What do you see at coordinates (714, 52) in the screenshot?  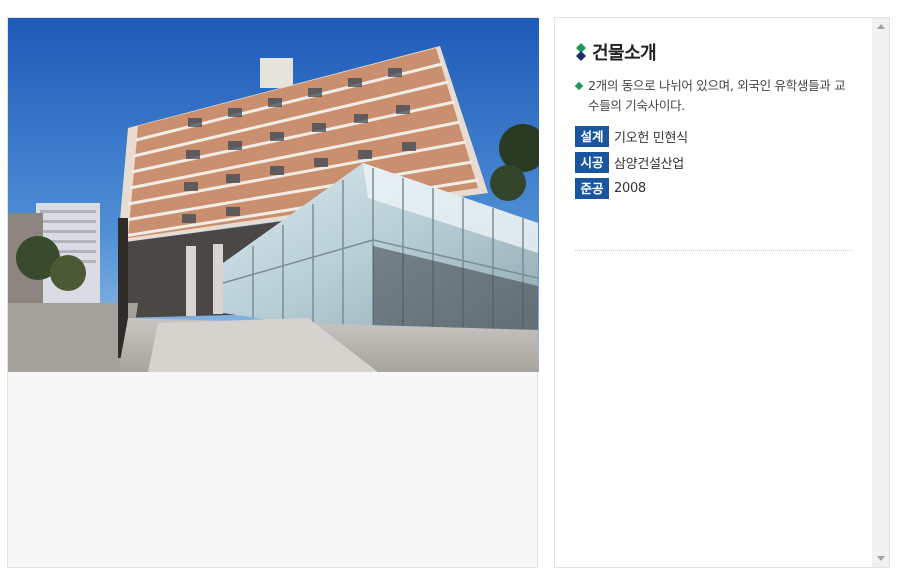 I see `title-row: 건물소개` at bounding box center [714, 52].